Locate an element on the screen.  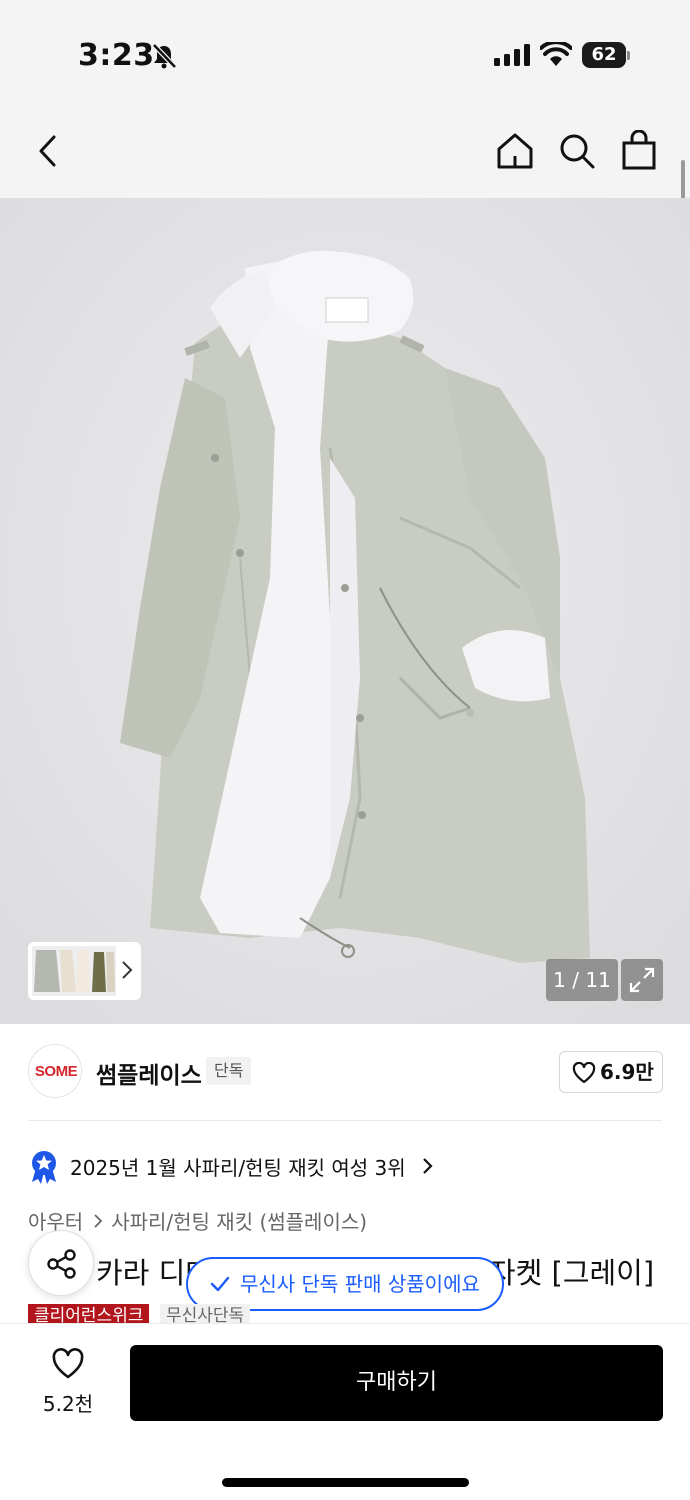
breadcrumb: 아우터 사파리/헌팅 재킷 (썸플레이스) is located at coordinates (197, 1220).